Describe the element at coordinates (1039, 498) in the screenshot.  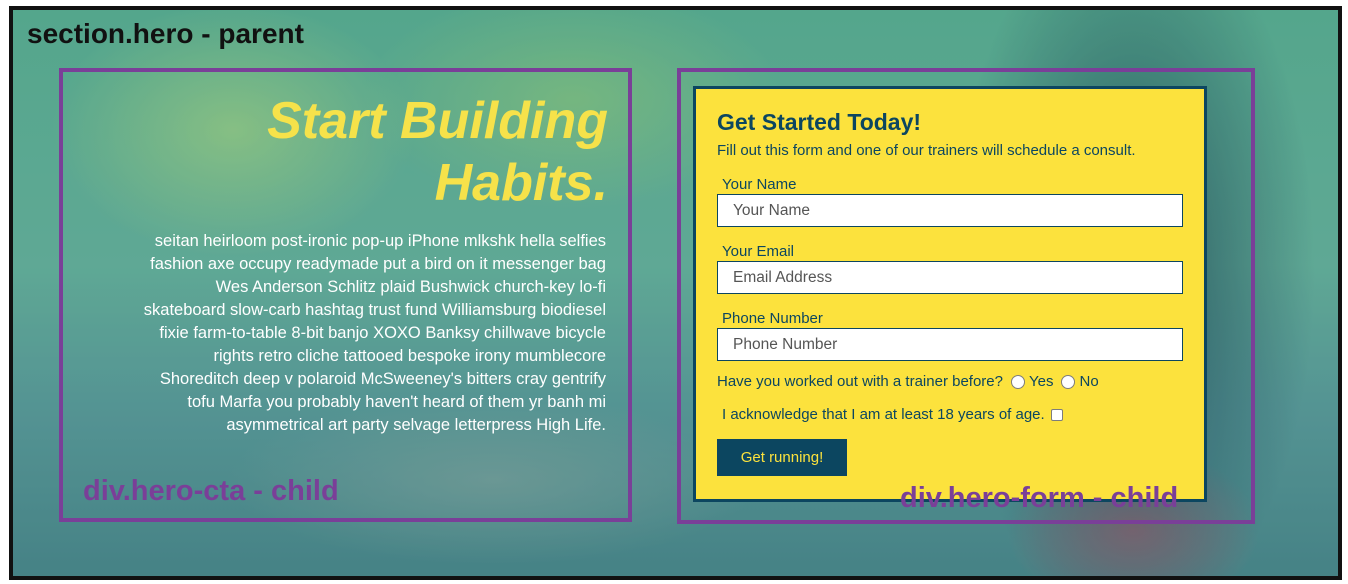
I see `hero-form-label: div.hero-form - child` at that location.